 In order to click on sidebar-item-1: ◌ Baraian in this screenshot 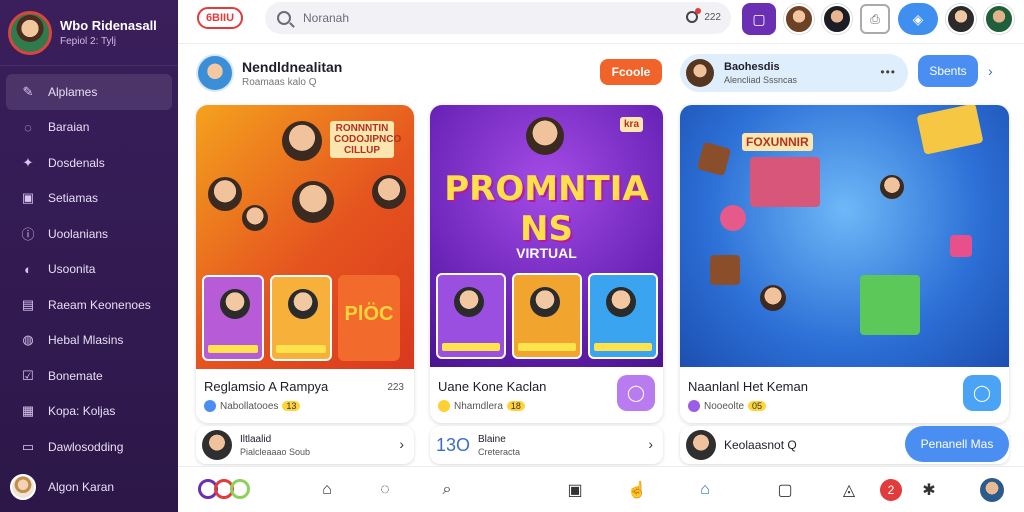, I will do `click(89, 128)`.